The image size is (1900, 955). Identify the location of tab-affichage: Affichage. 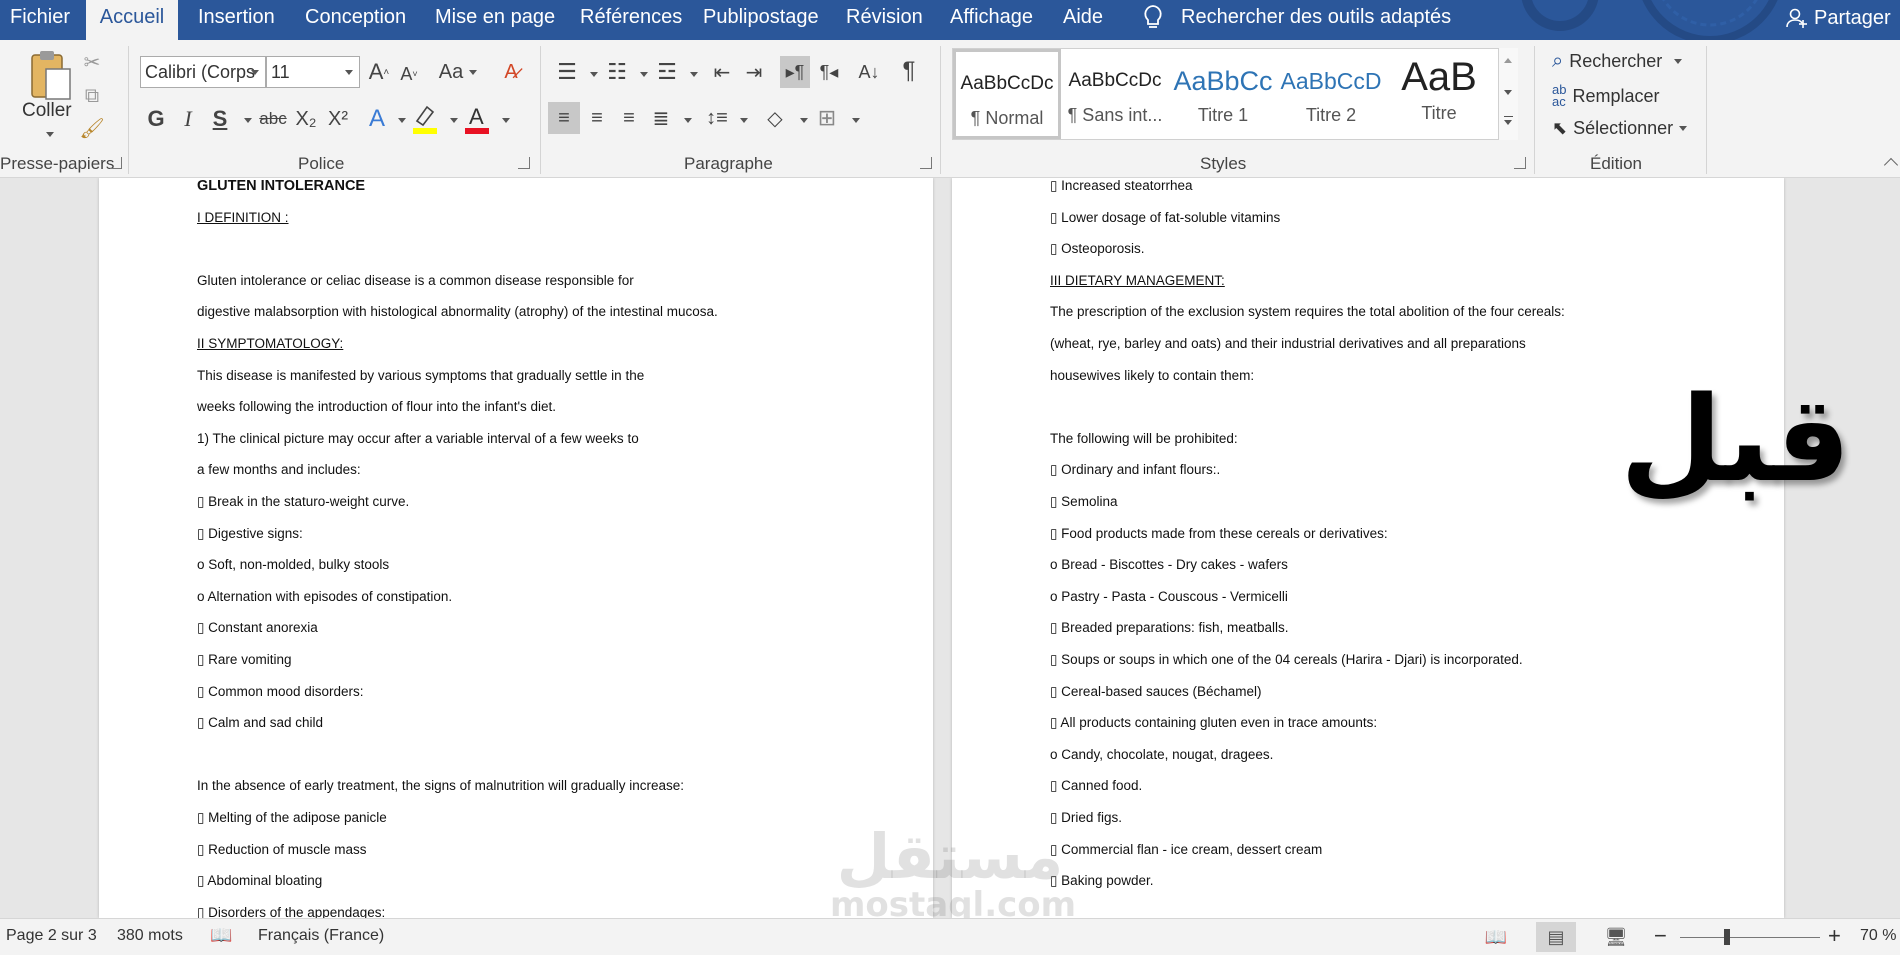
(1000, 20).